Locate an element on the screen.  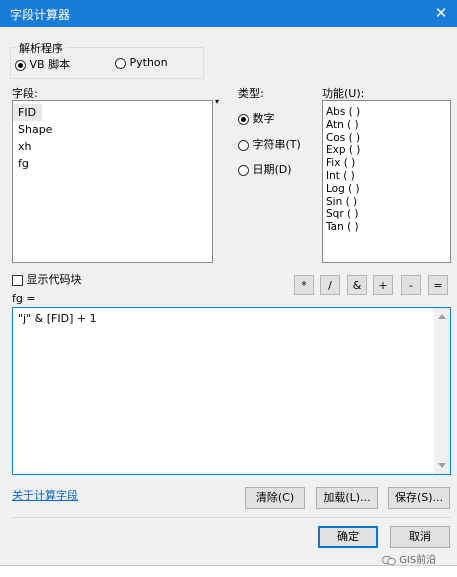
codeblock-label: 显示代码块 is located at coordinates (54, 279).